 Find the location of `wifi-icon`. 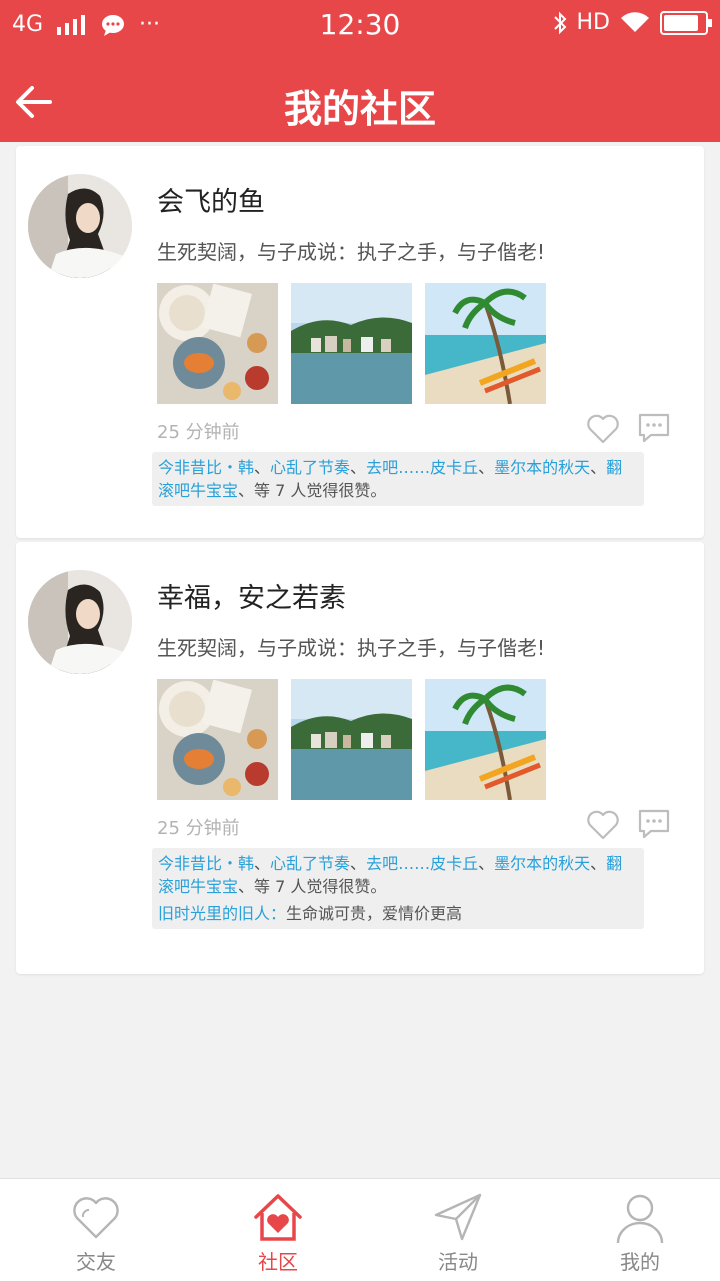

wifi-icon is located at coordinates (635, 21).